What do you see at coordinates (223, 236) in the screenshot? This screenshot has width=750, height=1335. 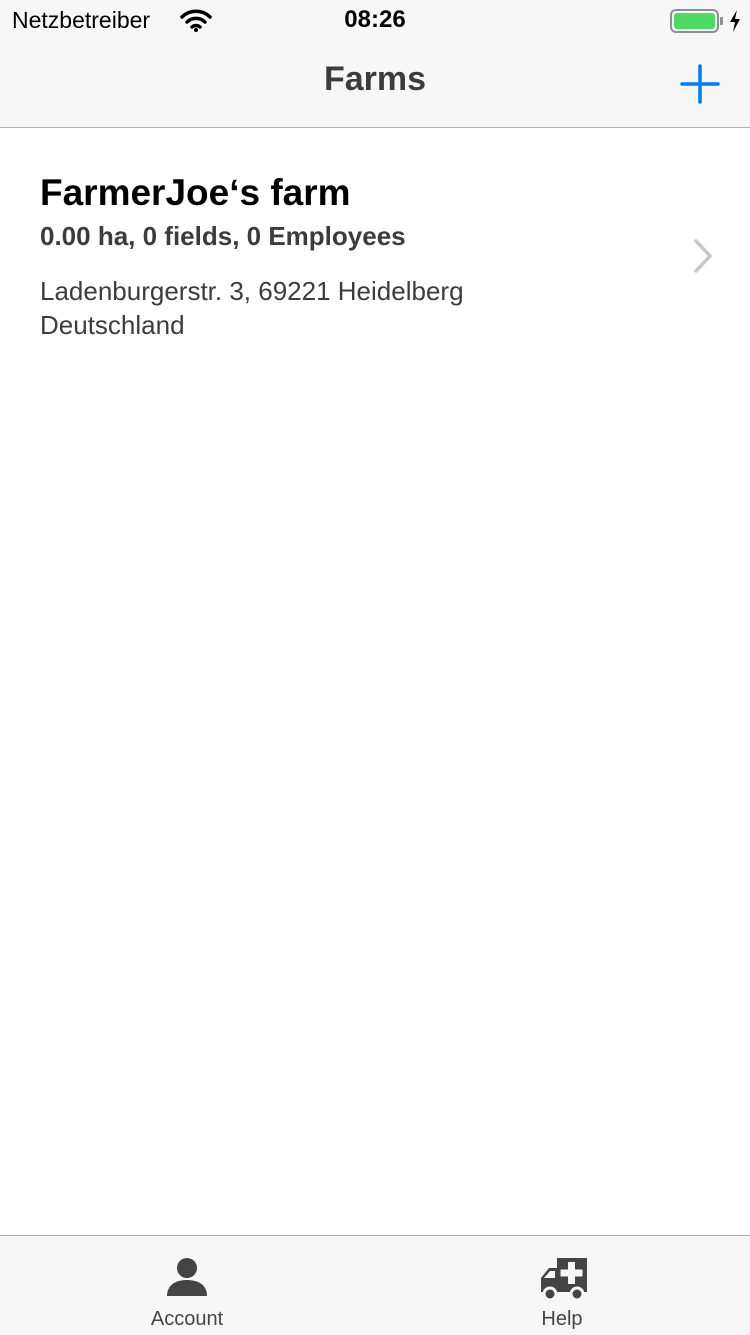 I see `farm-stats: 0.00 ha, 0 fields, 0 Employees` at bounding box center [223, 236].